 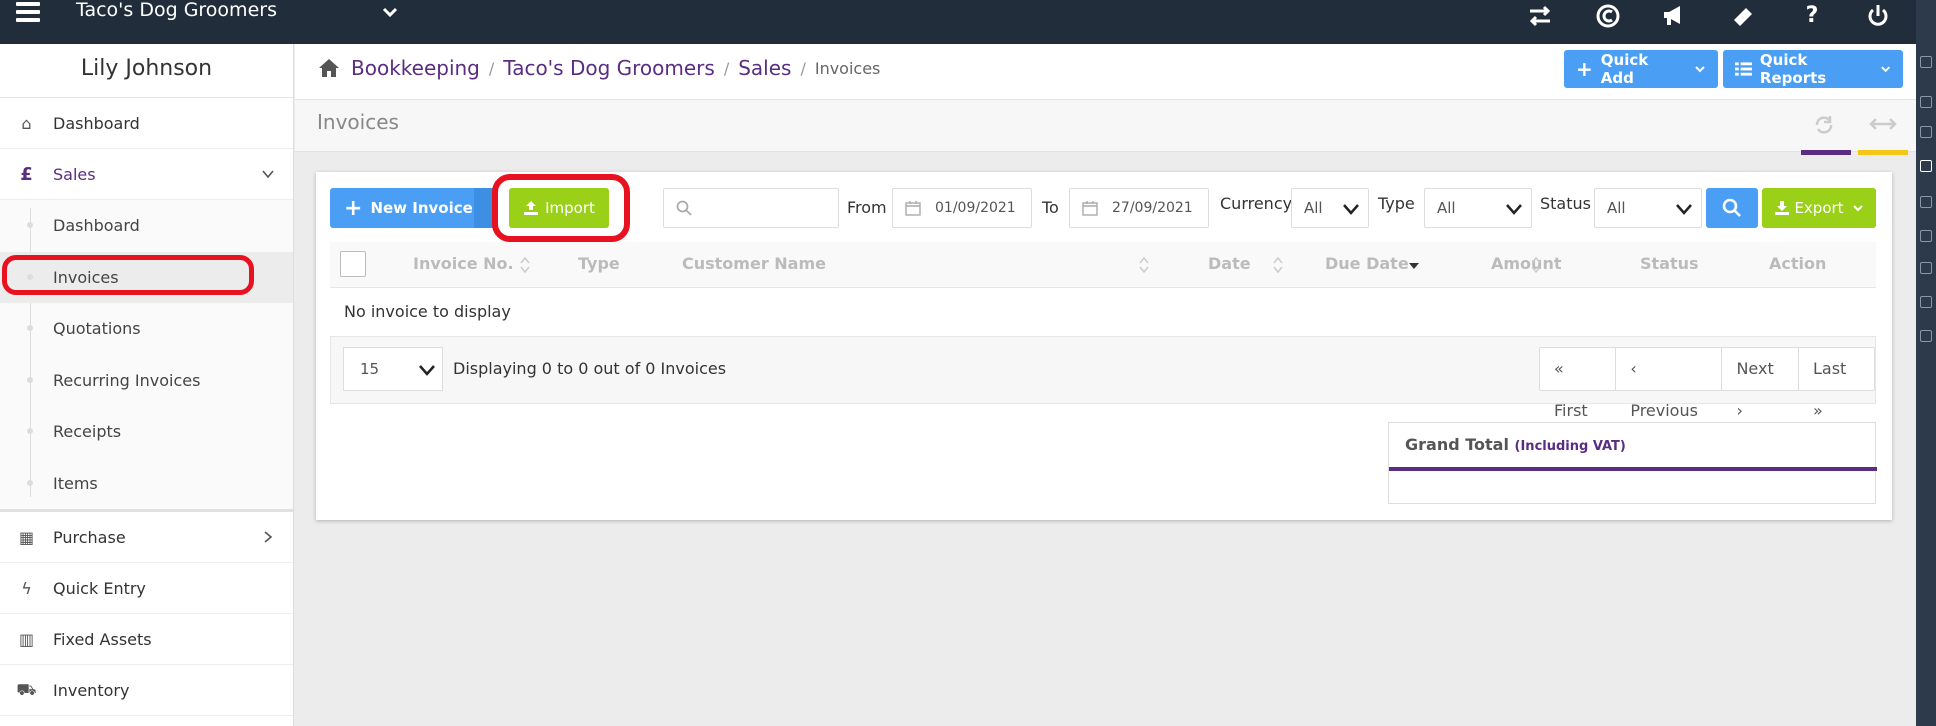 What do you see at coordinates (26, 174) in the screenshot?
I see `pound-icon: £` at bounding box center [26, 174].